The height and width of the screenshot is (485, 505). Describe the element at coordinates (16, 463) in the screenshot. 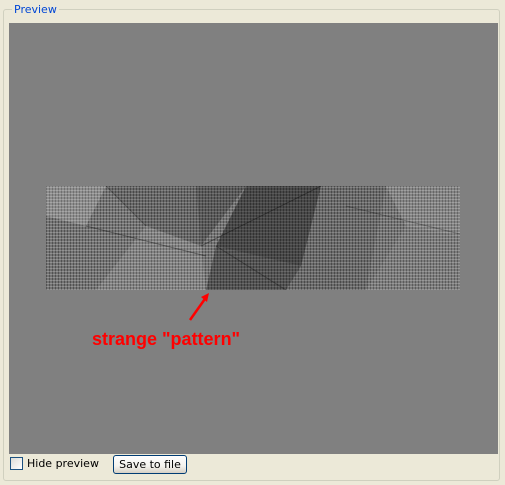

I see `hide-preview-checkbox` at that location.